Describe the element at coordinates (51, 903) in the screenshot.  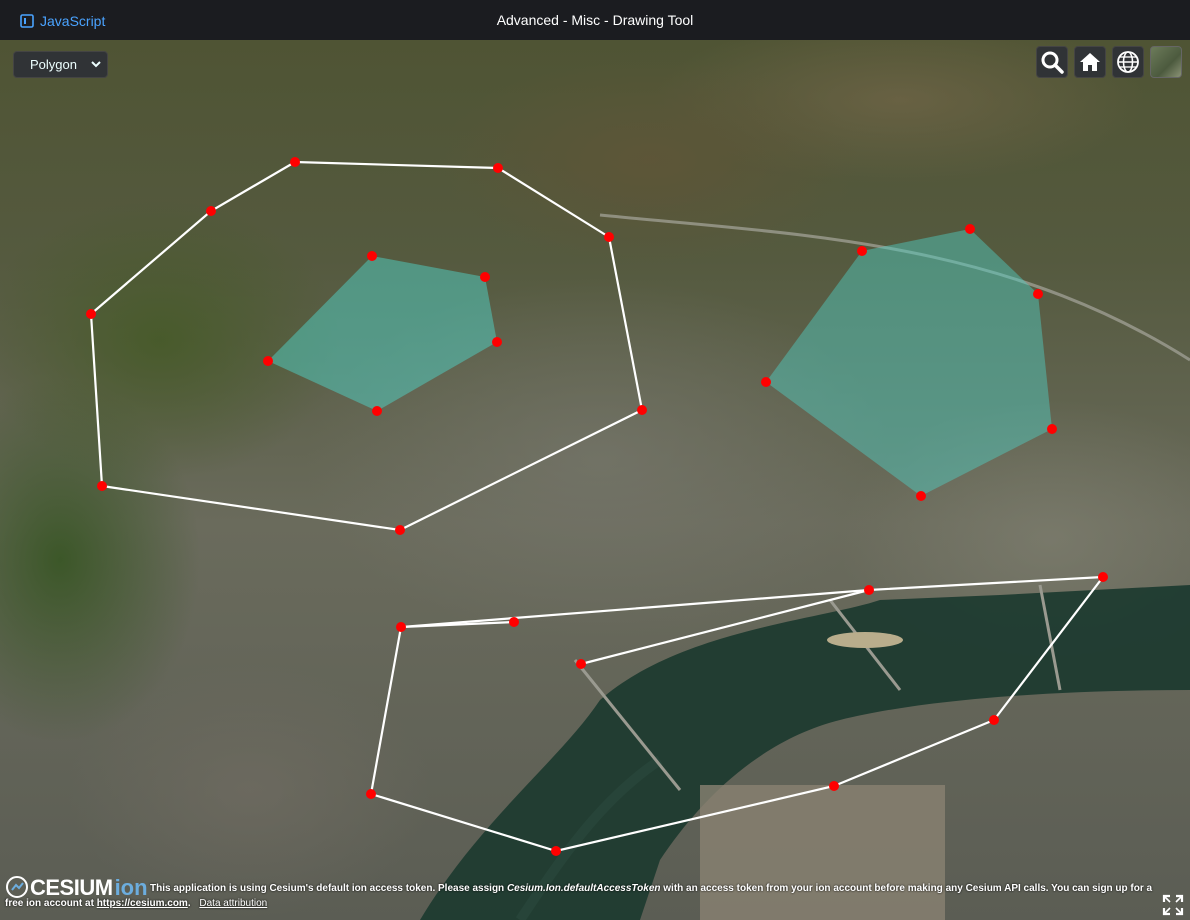
I see `signup-text: free ion account at` at that location.